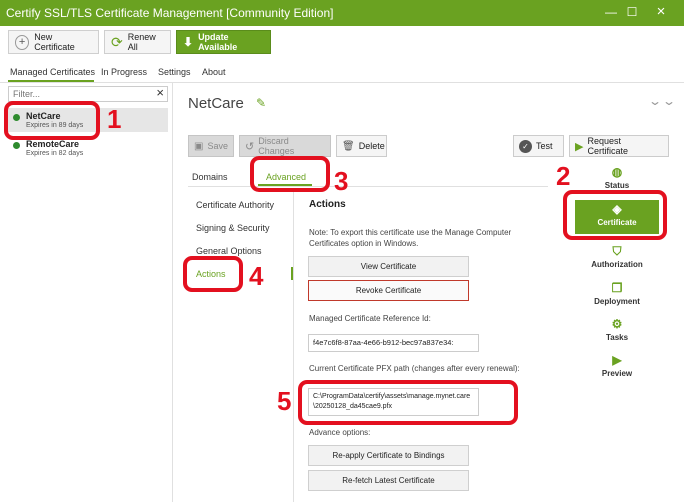  What do you see at coordinates (256, 276) in the screenshot?
I see `annotation-number-4: 4` at bounding box center [256, 276].